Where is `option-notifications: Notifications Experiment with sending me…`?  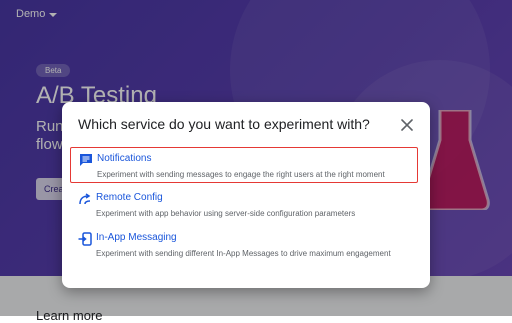 option-notifications: Notifications Experiment with sending me… is located at coordinates (244, 165).